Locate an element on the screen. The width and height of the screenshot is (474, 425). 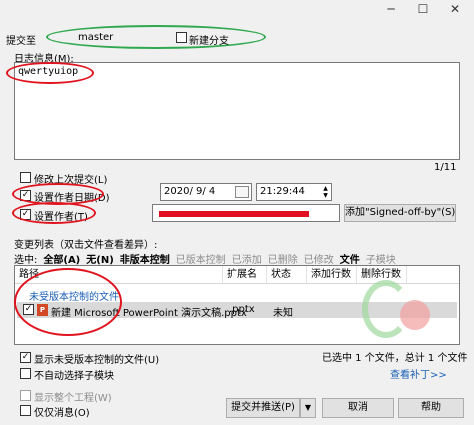
file-status: 未知 is located at coordinates (283, 313).